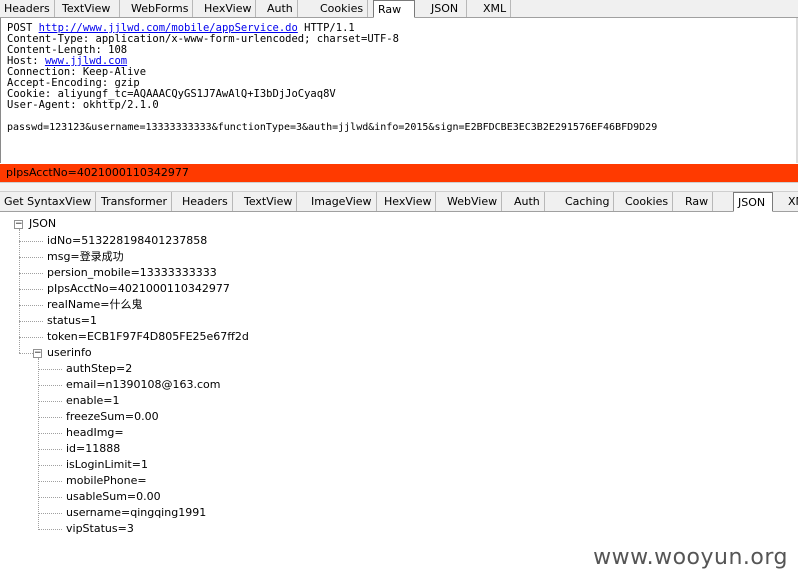 The image size is (798, 586). I want to click on request-tab-json: JSON, so click(447, 8).